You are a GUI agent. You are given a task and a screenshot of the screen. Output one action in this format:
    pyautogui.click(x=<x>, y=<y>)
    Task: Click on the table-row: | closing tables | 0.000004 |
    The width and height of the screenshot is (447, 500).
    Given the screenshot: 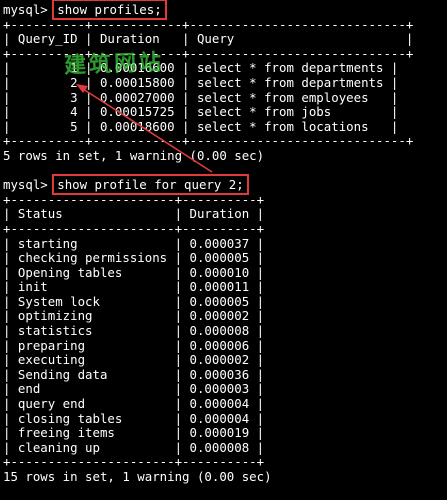 What is the action you would take?
    pyautogui.click(x=134, y=418)
    